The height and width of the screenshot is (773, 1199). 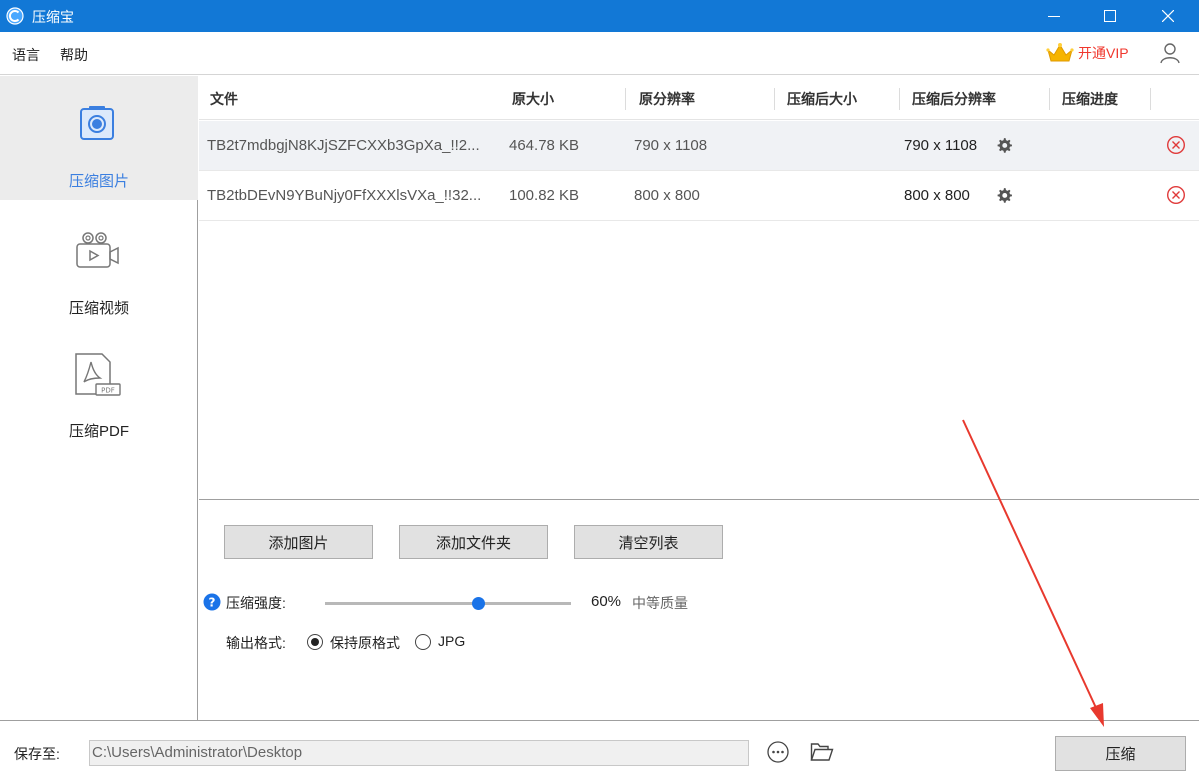 What do you see at coordinates (478, 603) in the screenshot?
I see `slider-handle` at bounding box center [478, 603].